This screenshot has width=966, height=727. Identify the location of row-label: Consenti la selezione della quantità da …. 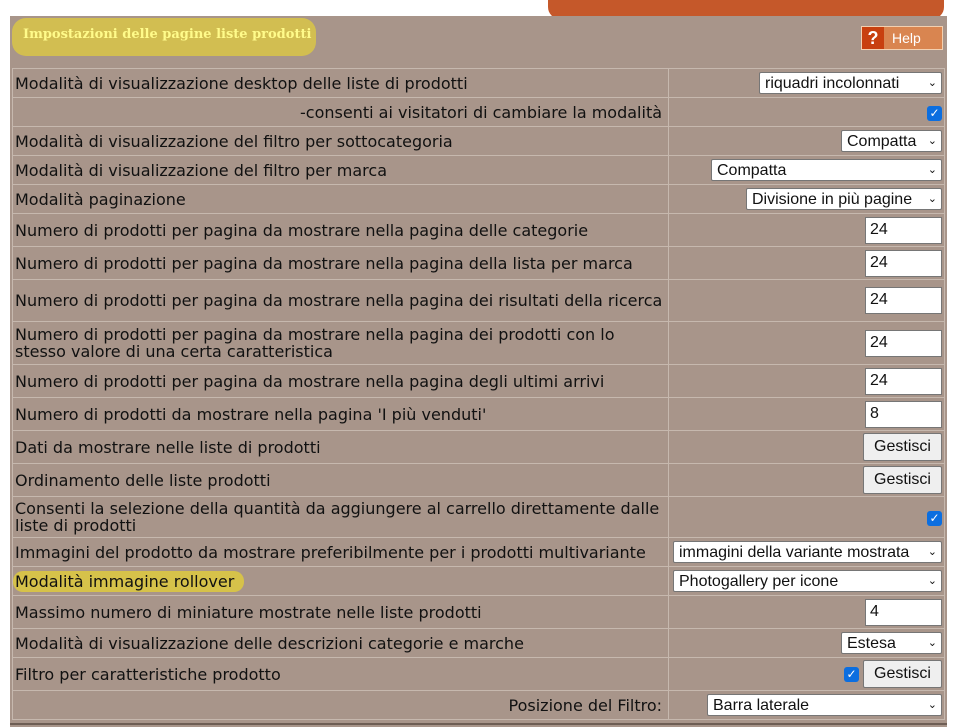
(340, 517).